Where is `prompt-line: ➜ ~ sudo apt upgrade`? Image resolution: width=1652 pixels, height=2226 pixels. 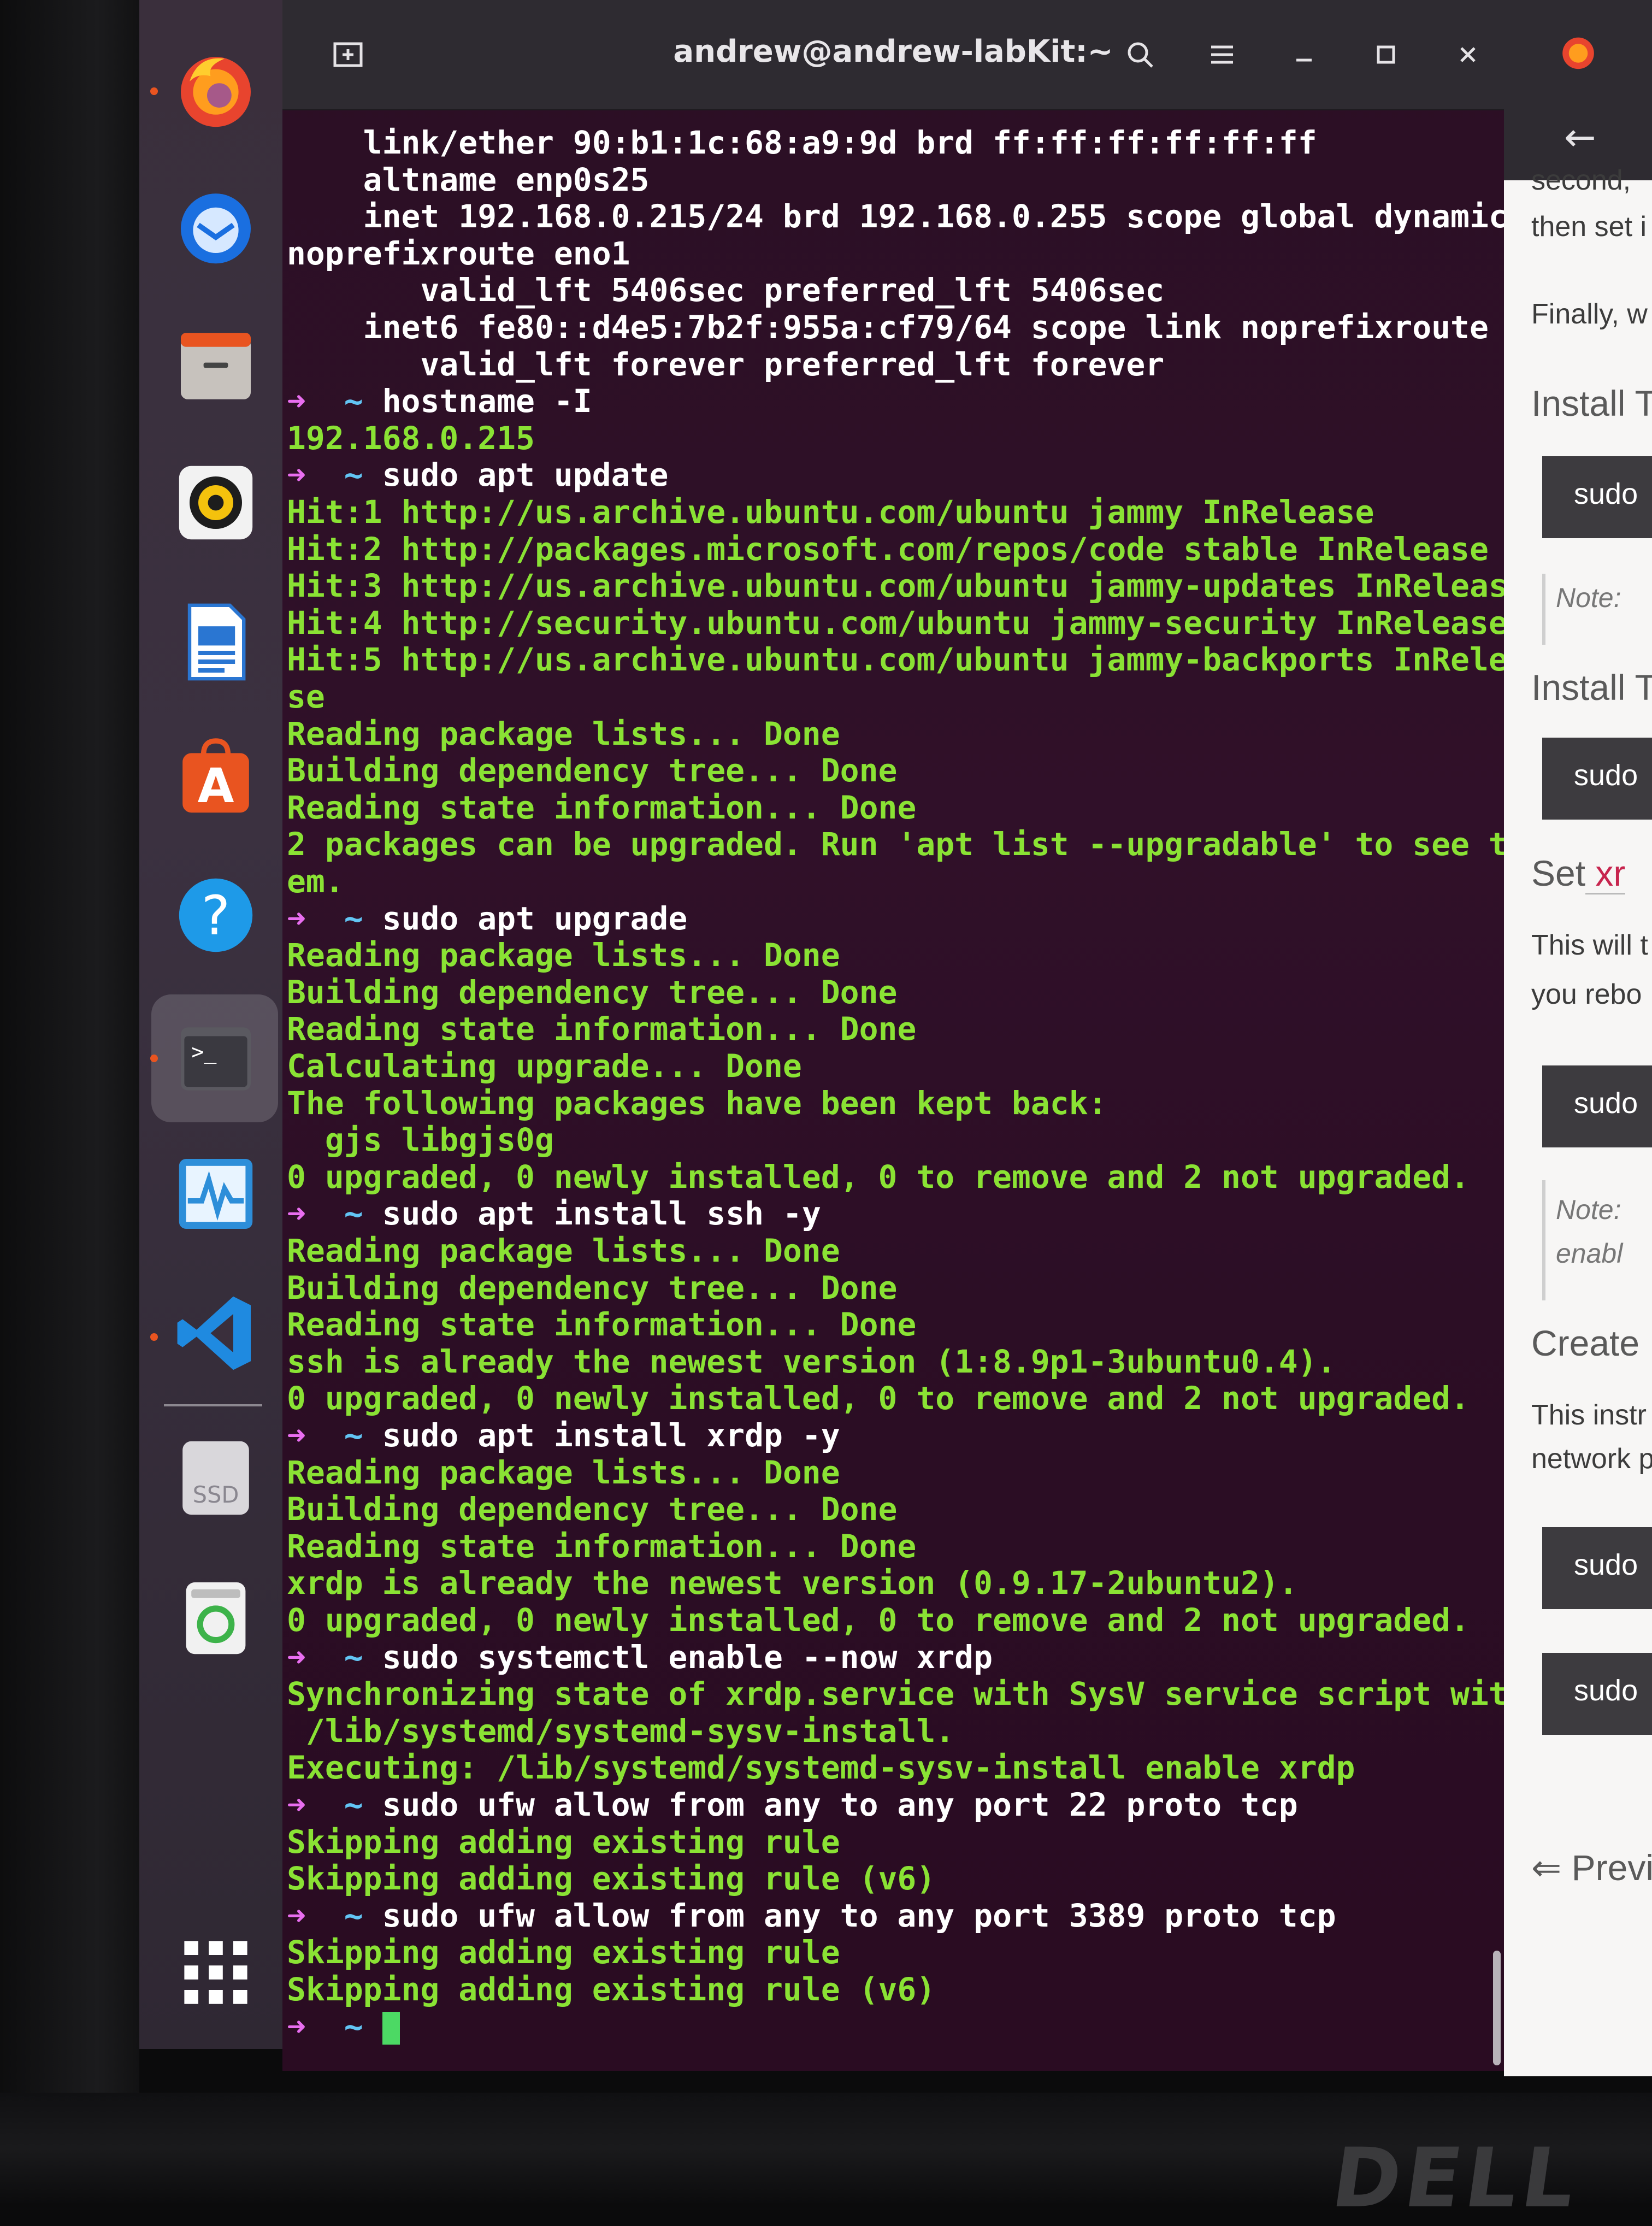
prompt-line: ➜ ~ sudo apt upgrade is located at coordinates (487, 918).